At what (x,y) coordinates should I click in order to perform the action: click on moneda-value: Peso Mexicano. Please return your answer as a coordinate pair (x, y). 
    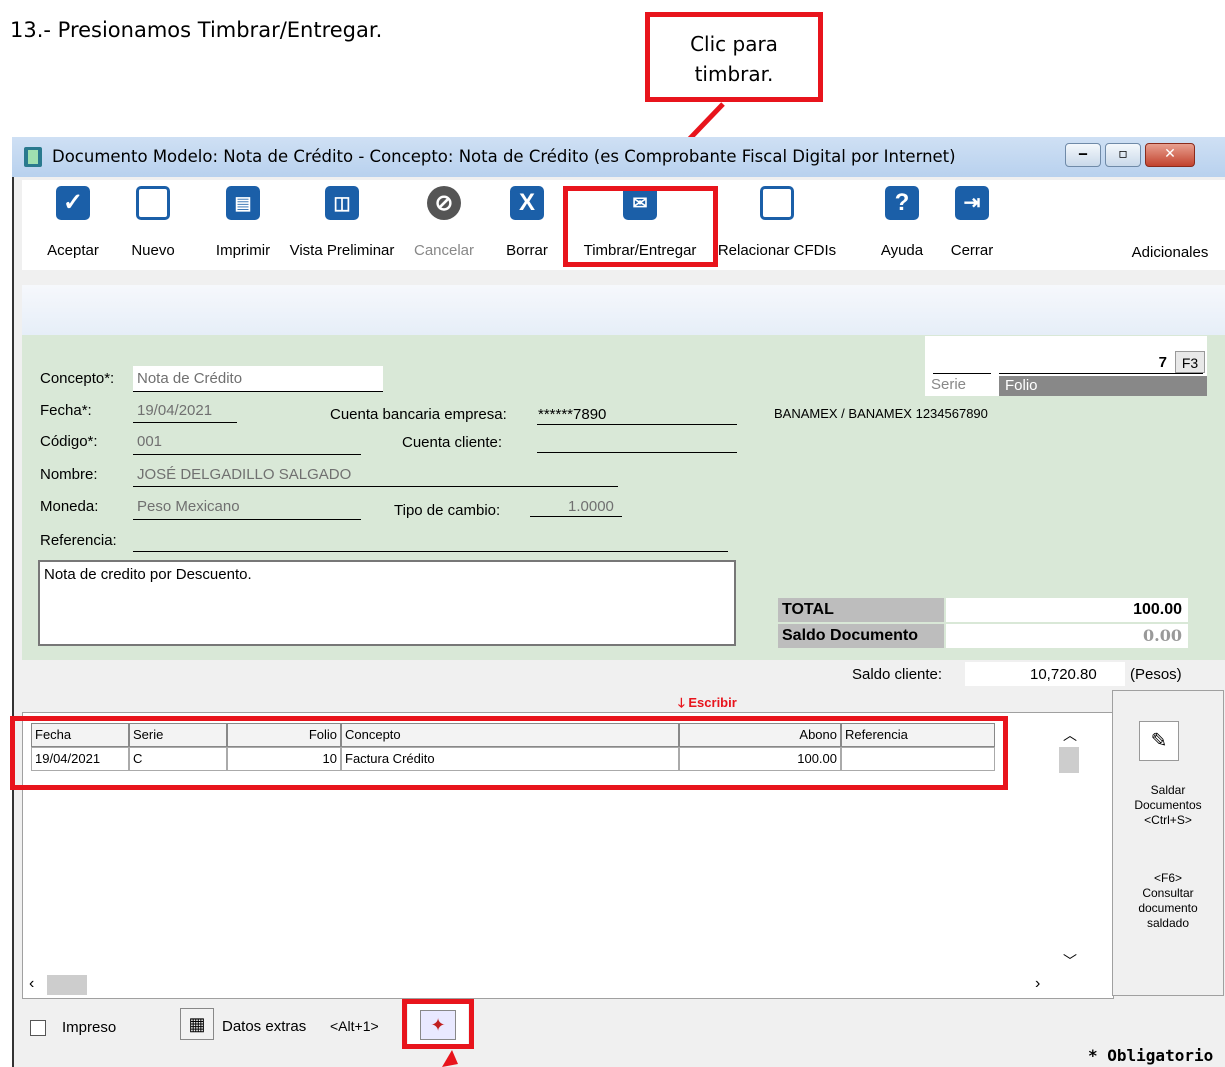
    Looking at the image, I should click on (188, 506).